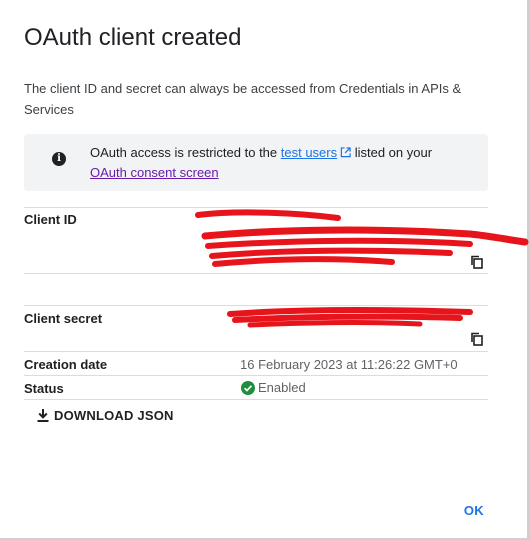 The height and width of the screenshot is (540, 530). What do you see at coordinates (133, 37) in the screenshot?
I see `dialog-title: OAuth client created` at bounding box center [133, 37].